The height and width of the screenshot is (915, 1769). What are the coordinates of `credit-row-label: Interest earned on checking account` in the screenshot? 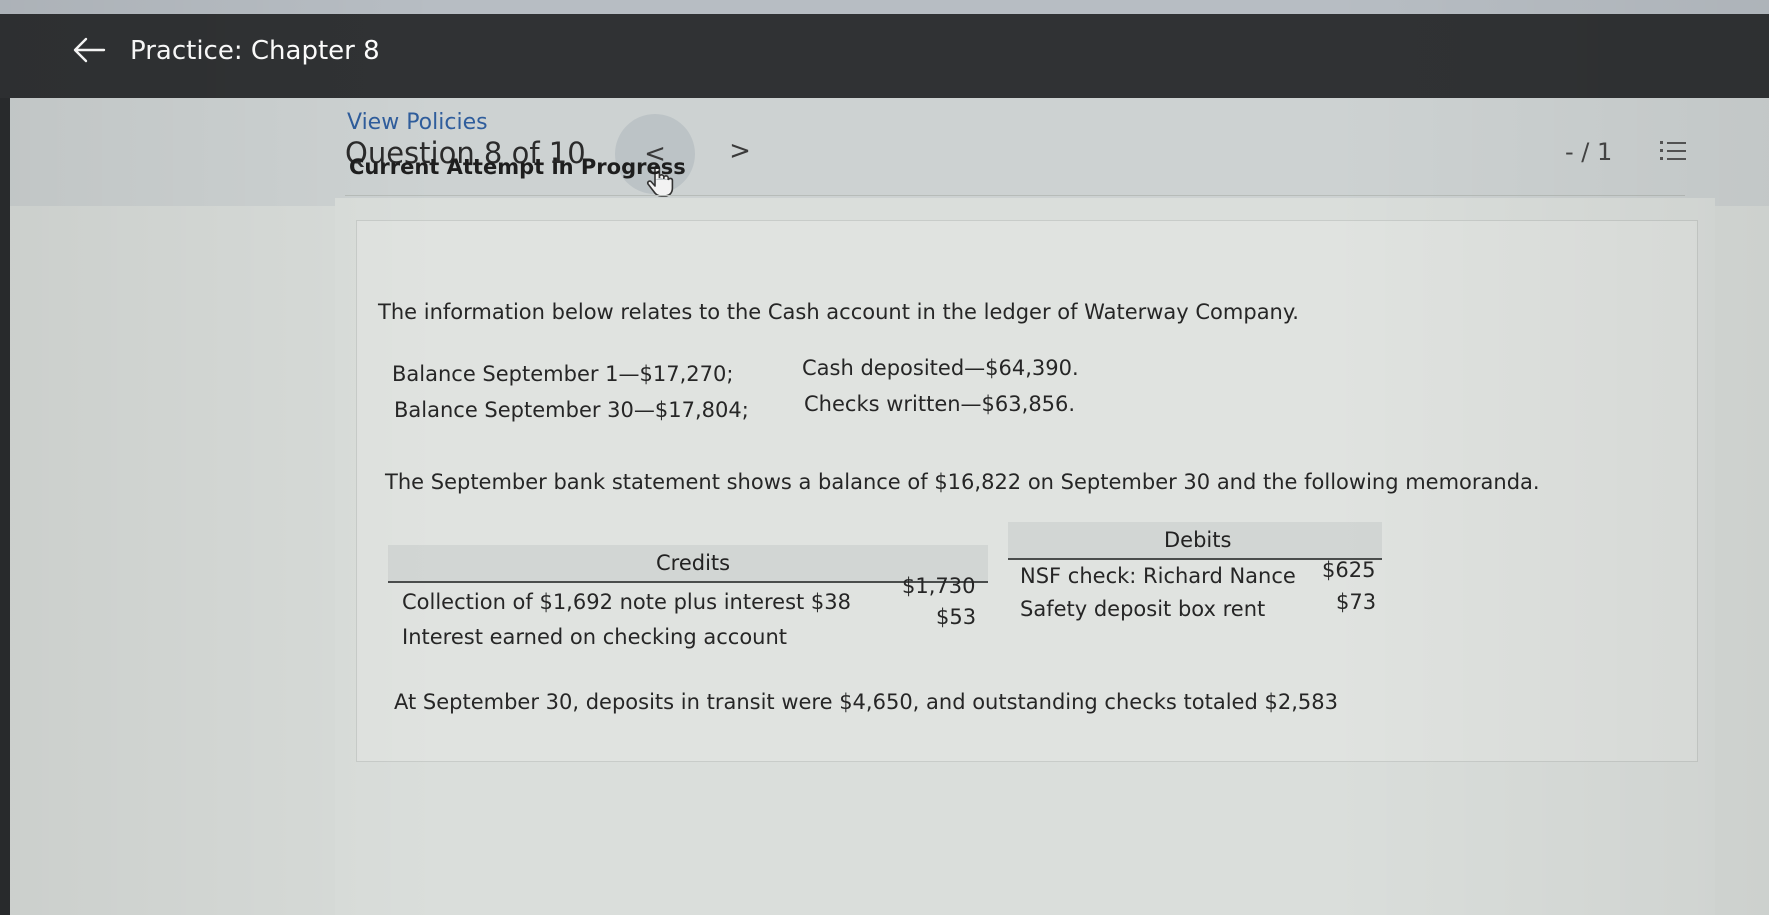 It's located at (595, 637).